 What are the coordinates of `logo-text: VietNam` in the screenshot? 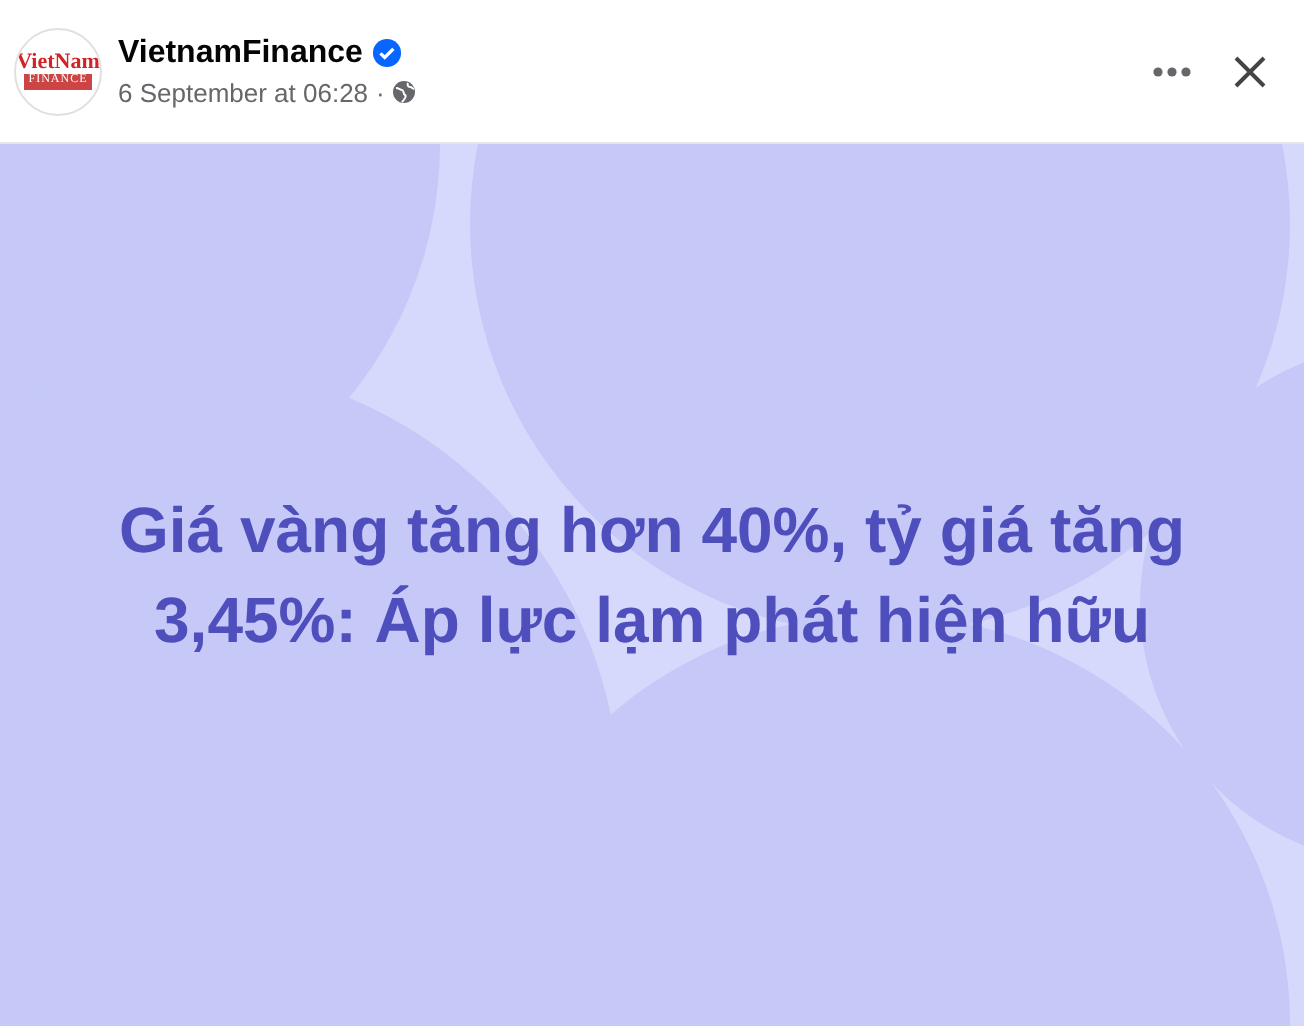 It's located at (58, 63).